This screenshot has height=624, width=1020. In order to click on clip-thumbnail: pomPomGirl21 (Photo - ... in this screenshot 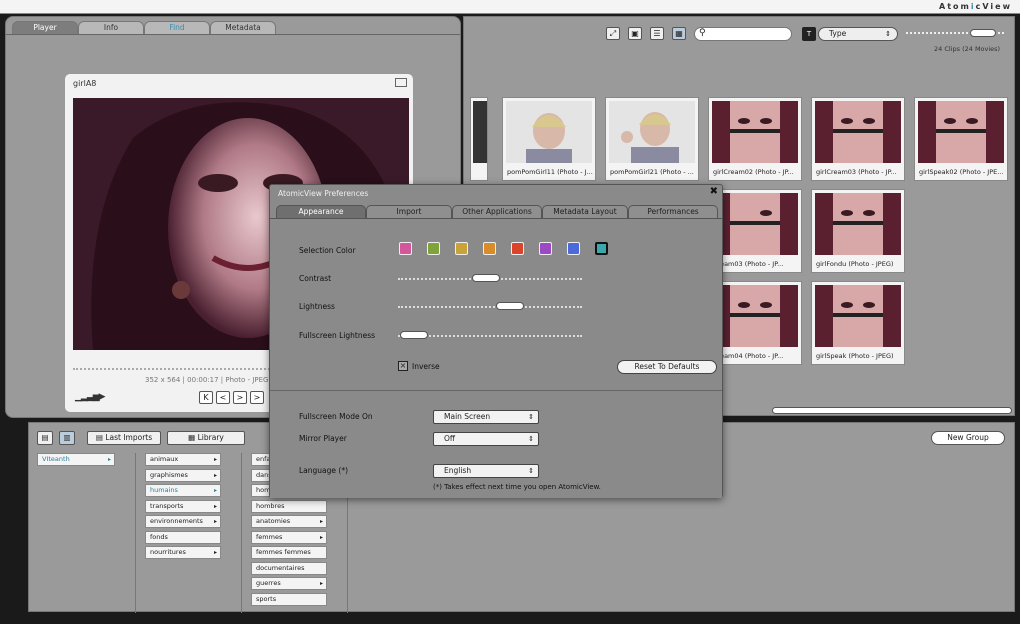, I will do `click(652, 139)`.